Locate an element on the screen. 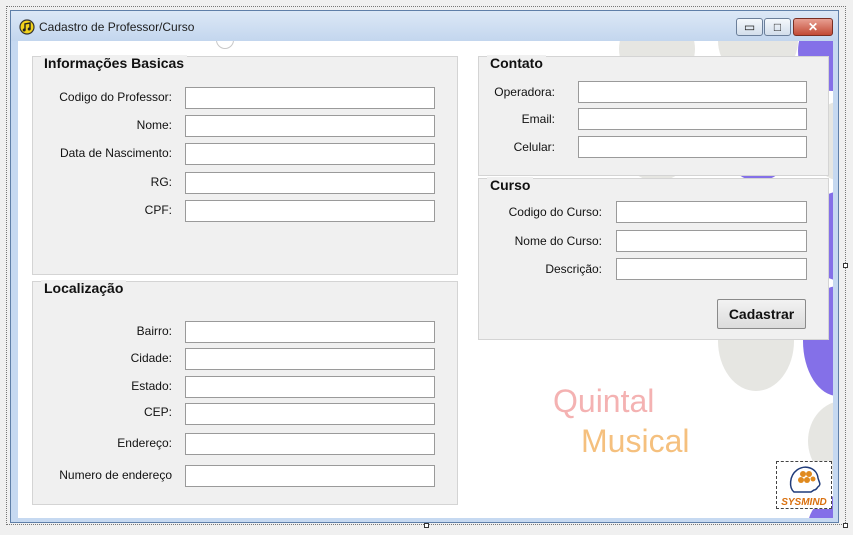 The height and width of the screenshot is (535, 853). resize-handle-bottom is located at coordinates (426, 525).